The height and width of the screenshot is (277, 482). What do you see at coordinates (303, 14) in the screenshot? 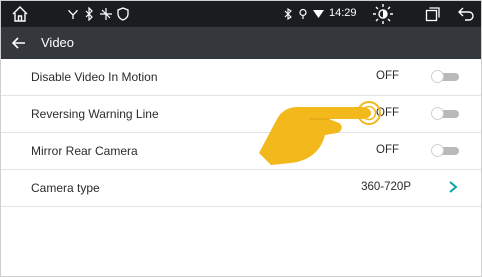
I see `gps-icon` at bounding box center [303, 14].